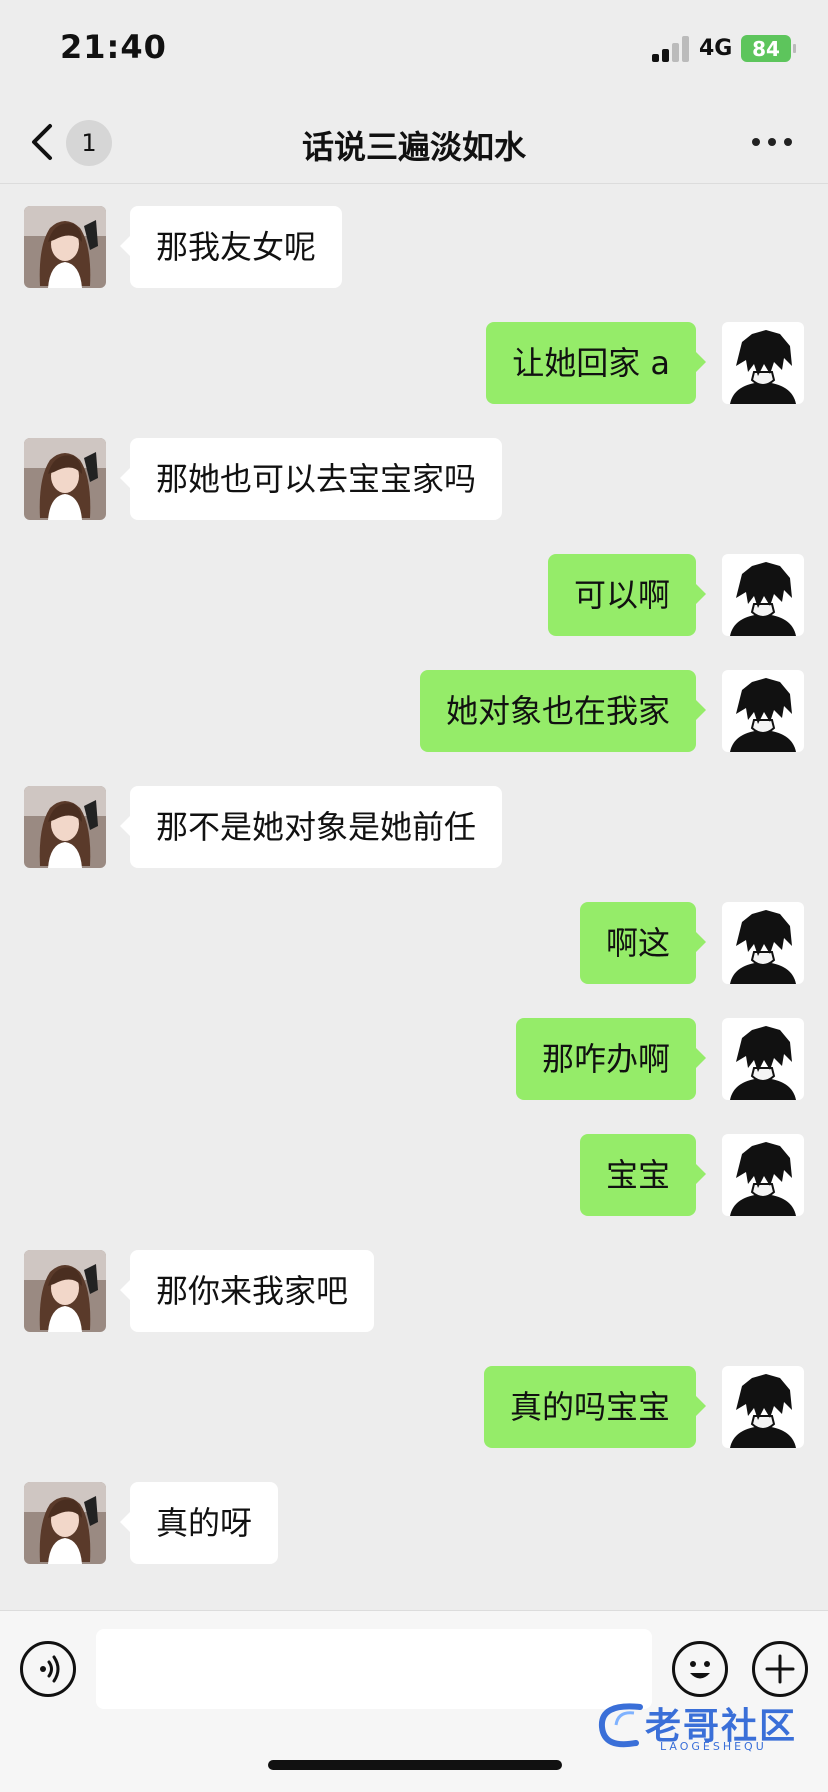  Describe the element at coordinates (596, 363) in the screenshot. I see `message-bubble: 让她回家 a` at that location.